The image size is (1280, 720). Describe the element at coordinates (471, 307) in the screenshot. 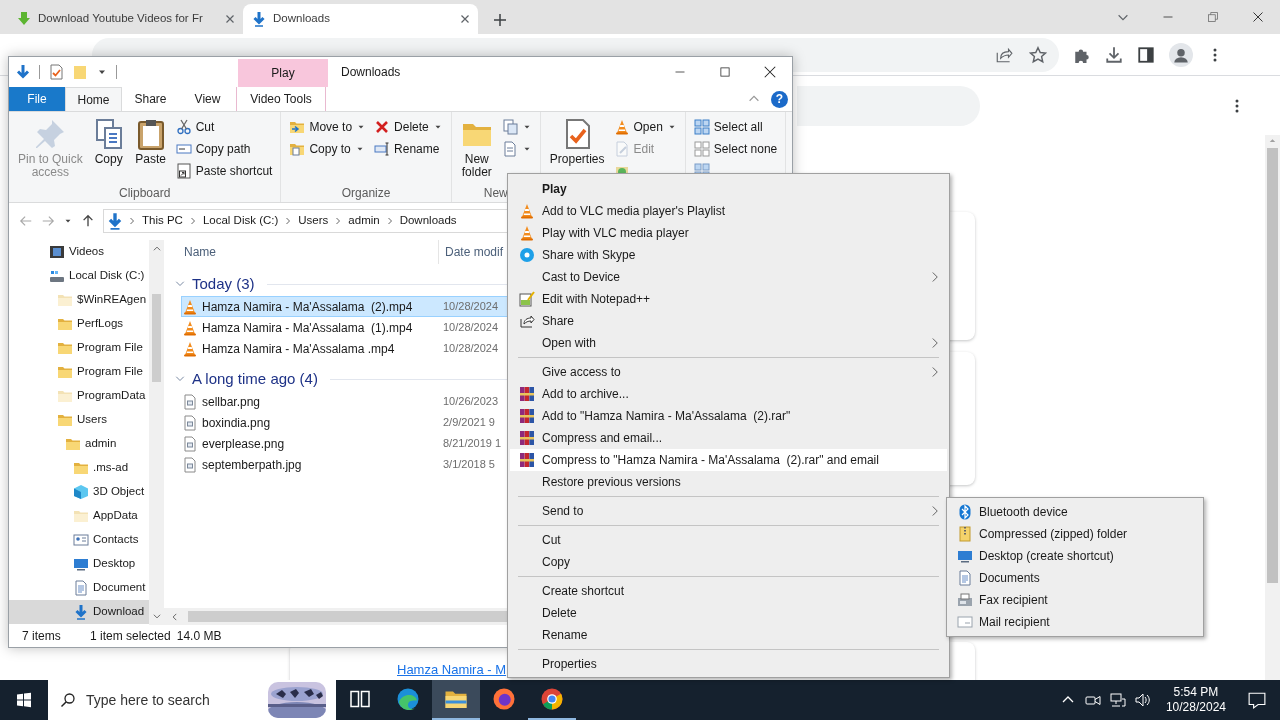

I see `date-modified: 10/28/2024` at that location.